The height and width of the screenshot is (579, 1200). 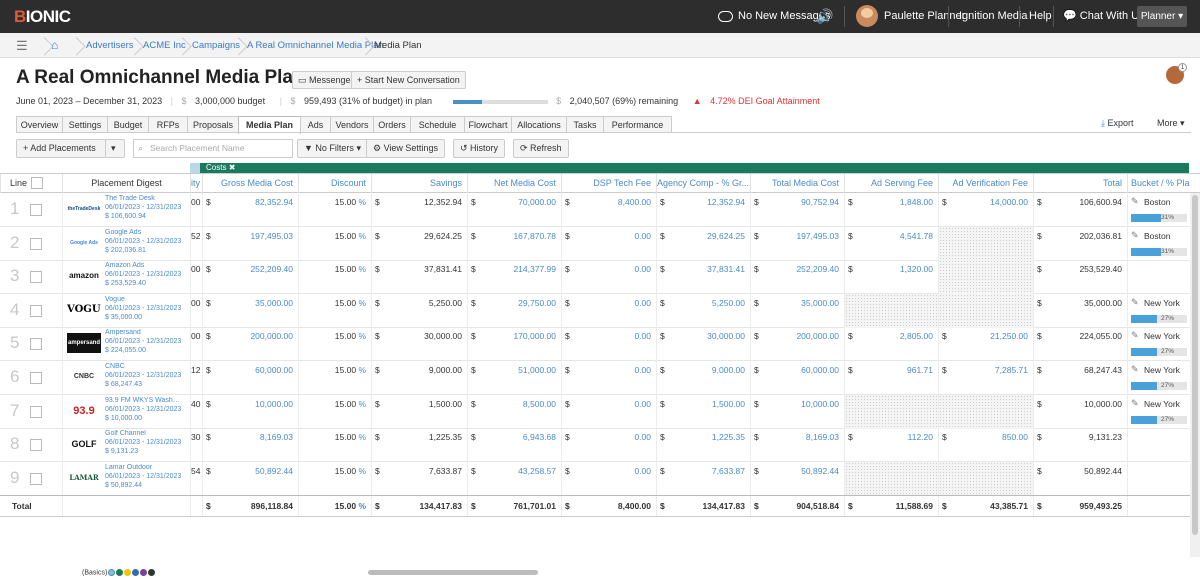 What do you see at coordinates (539, 124) in the screenshot?
I see `tab-allocations: Allocations` at bounding box center [539, 124].